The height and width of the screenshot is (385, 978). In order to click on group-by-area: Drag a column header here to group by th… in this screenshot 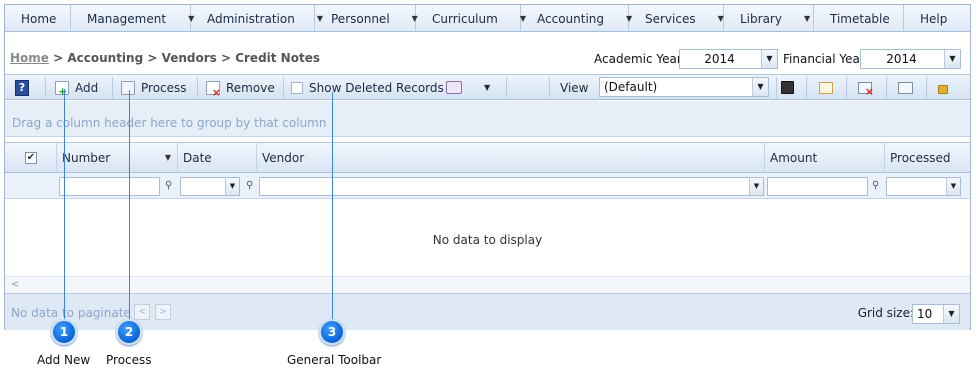, I will do `click(487, 119)`.